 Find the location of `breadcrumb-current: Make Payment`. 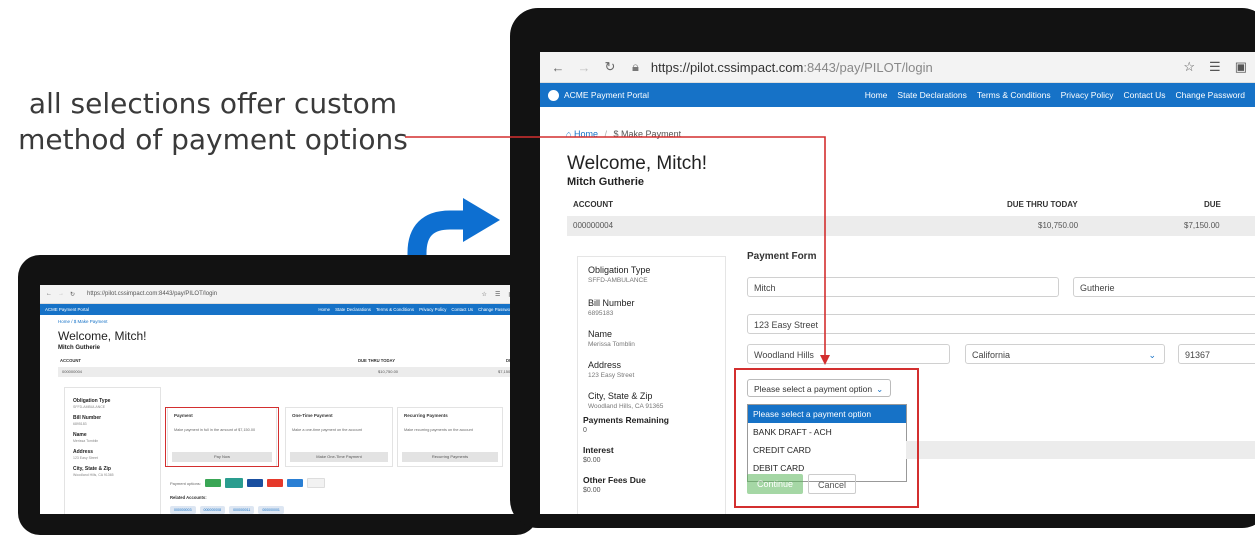

breadcrumb-current: Make Payment is located at coordinates (651, 134).